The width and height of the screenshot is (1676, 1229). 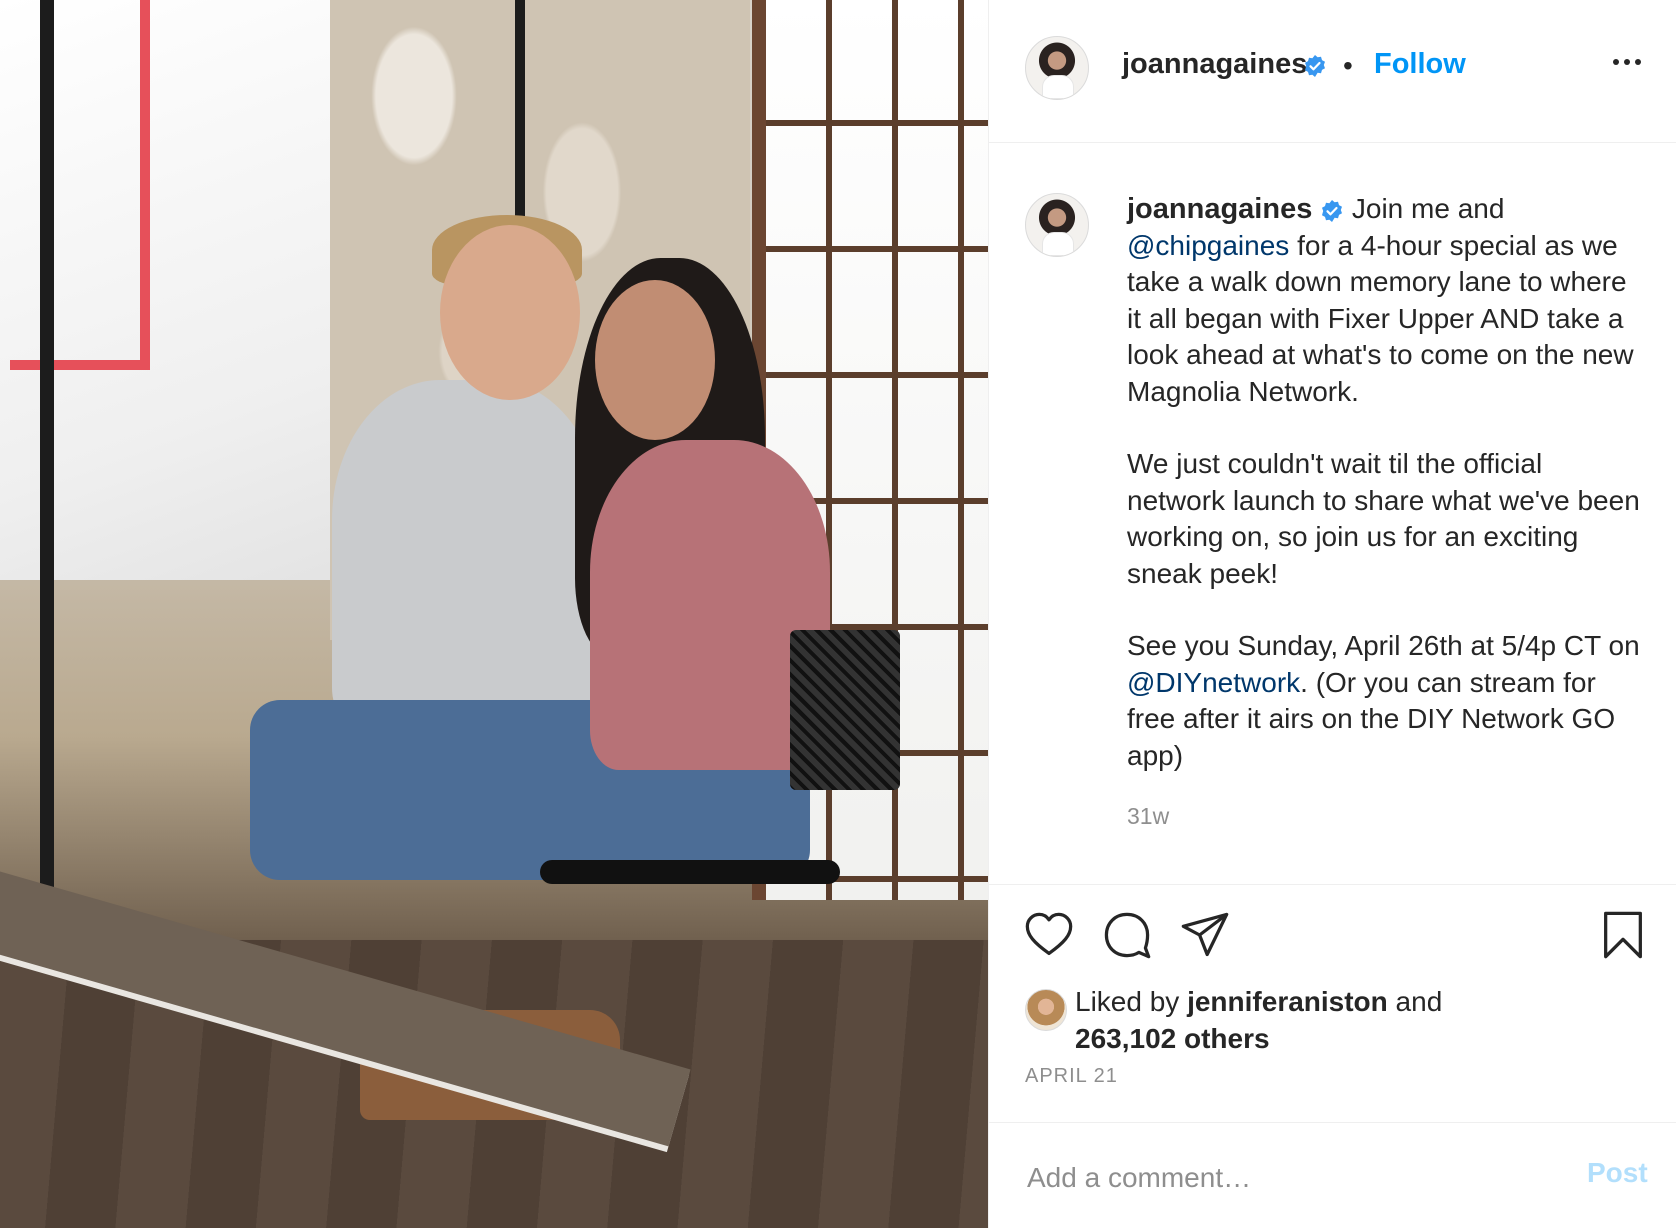 What do you see at coordinates (1057, 68) in the screenshot?
I see `author-avatar` at bounding box center [1057, 68].